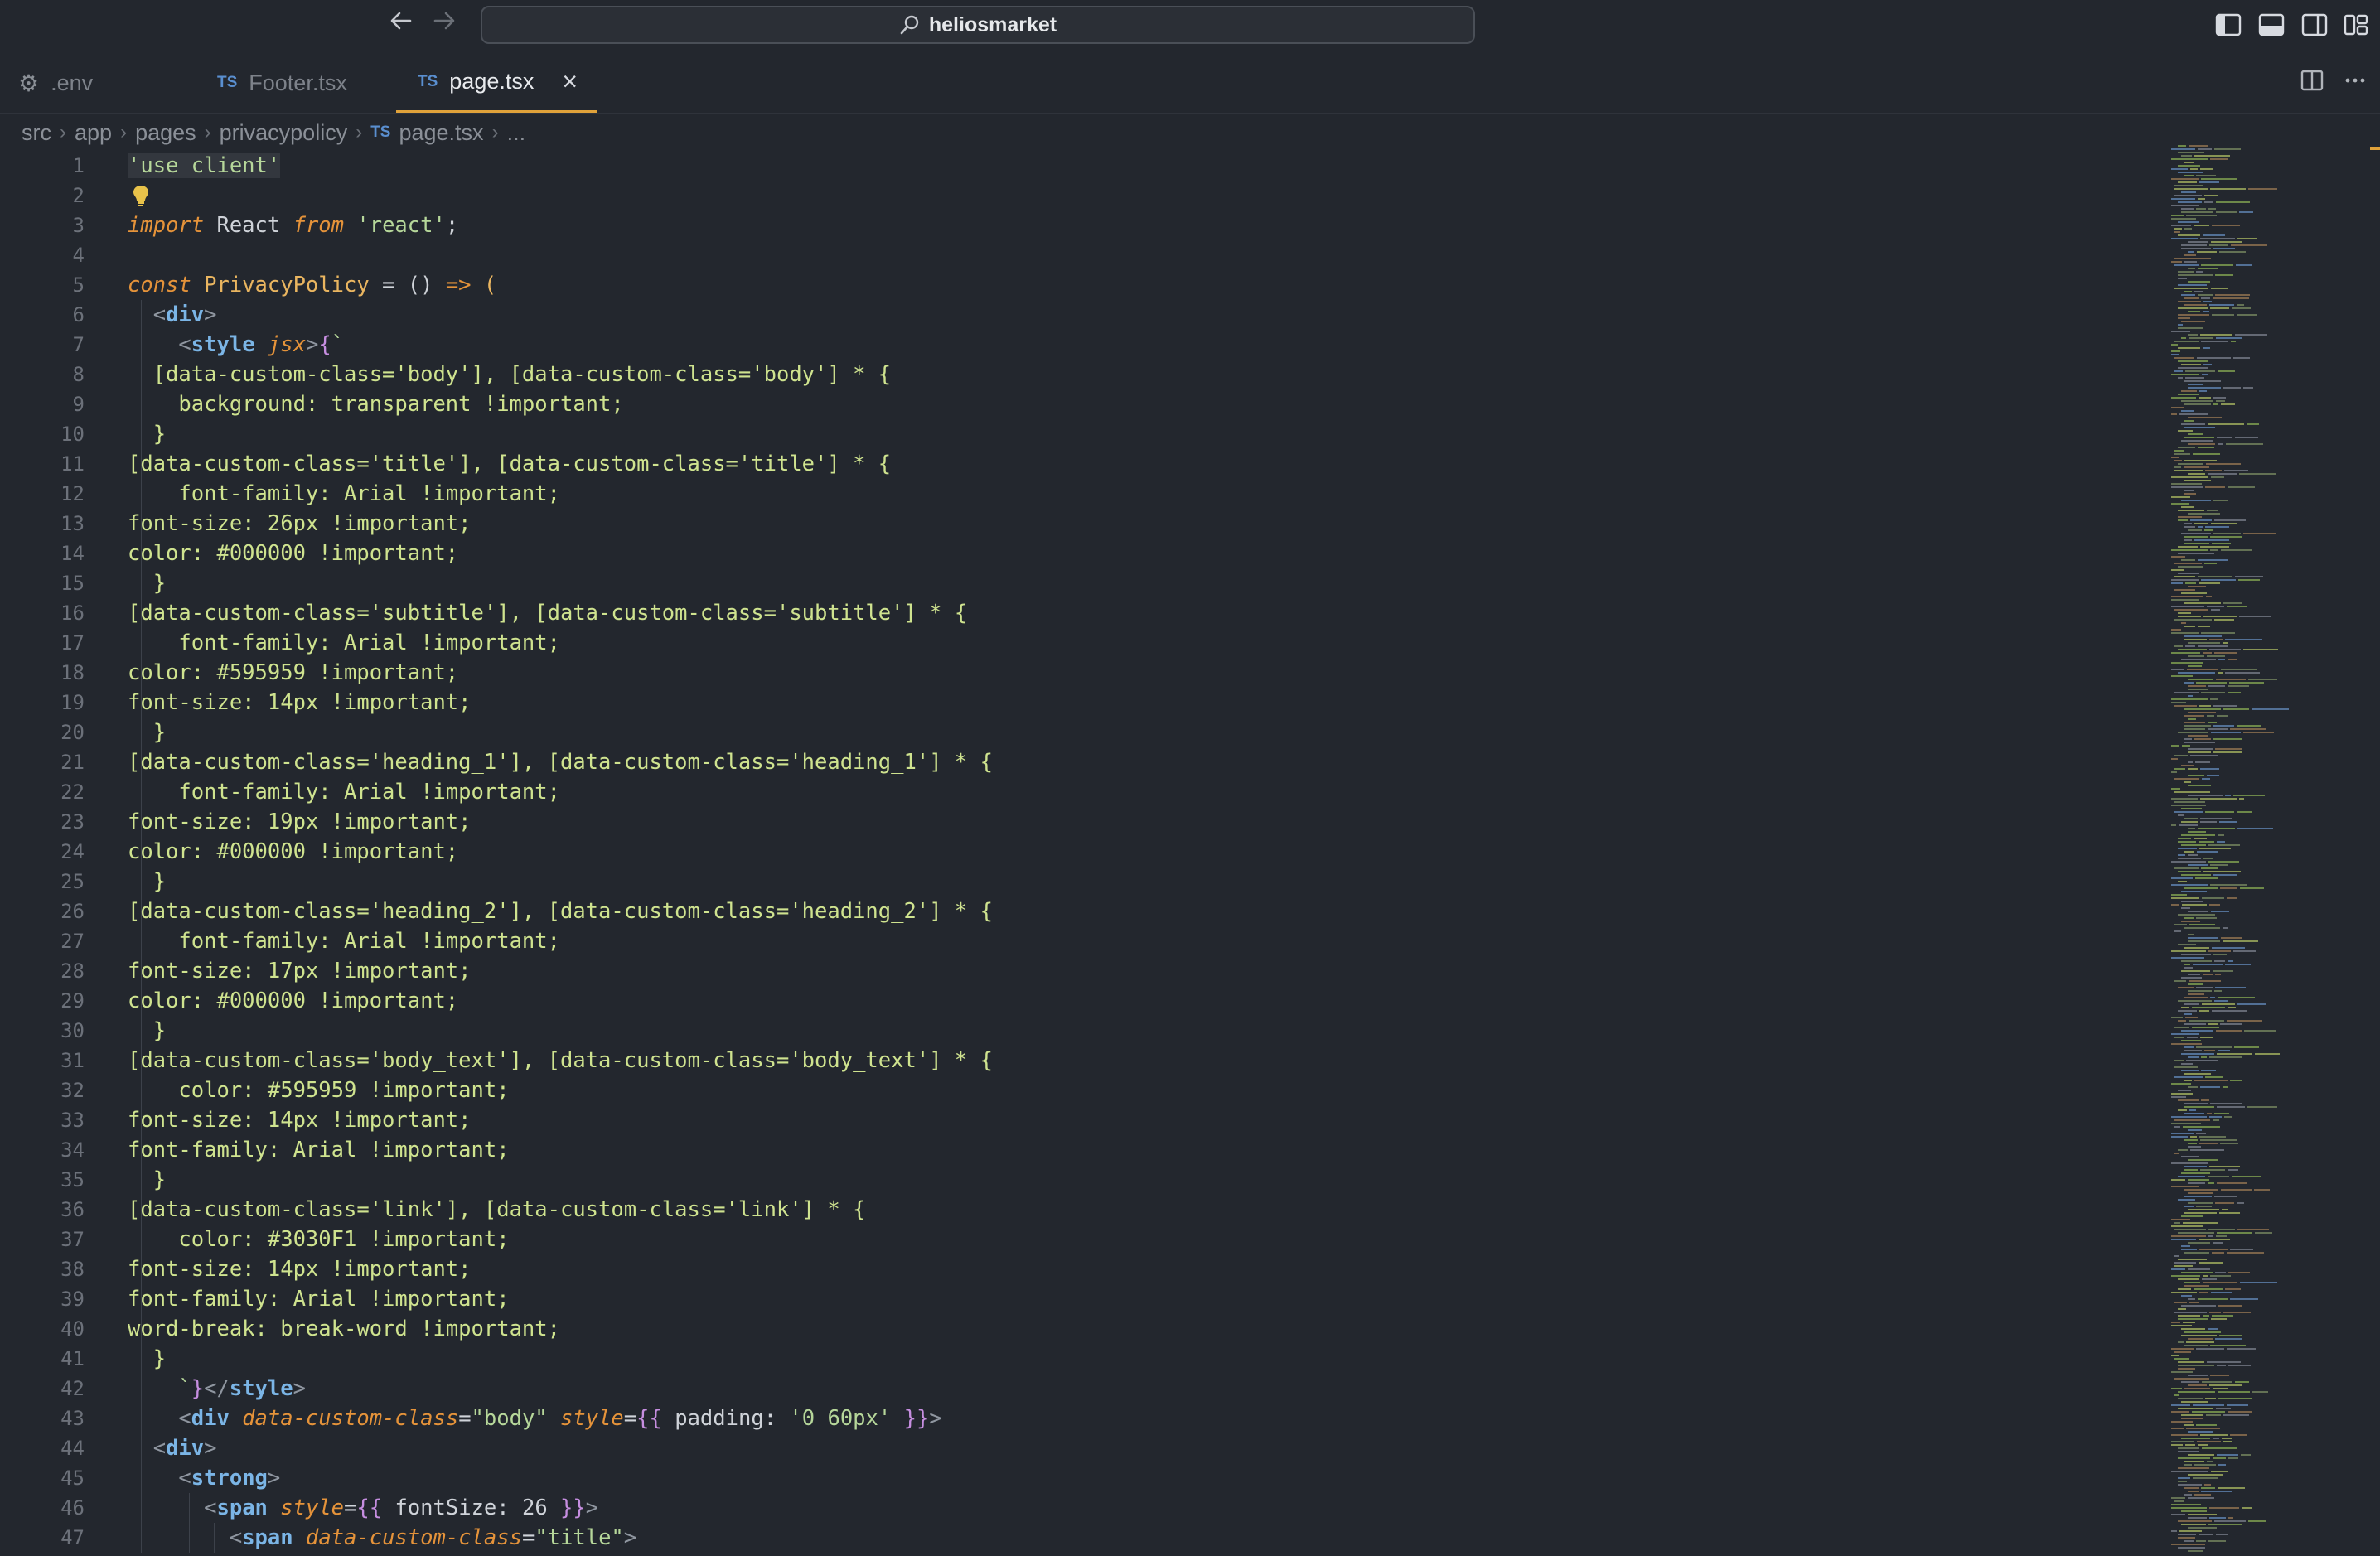  Describe the element at coordinates (1069, 1239) in the screenshot. I see `code-line: 37 color: #3030F1 !important;` at that location.